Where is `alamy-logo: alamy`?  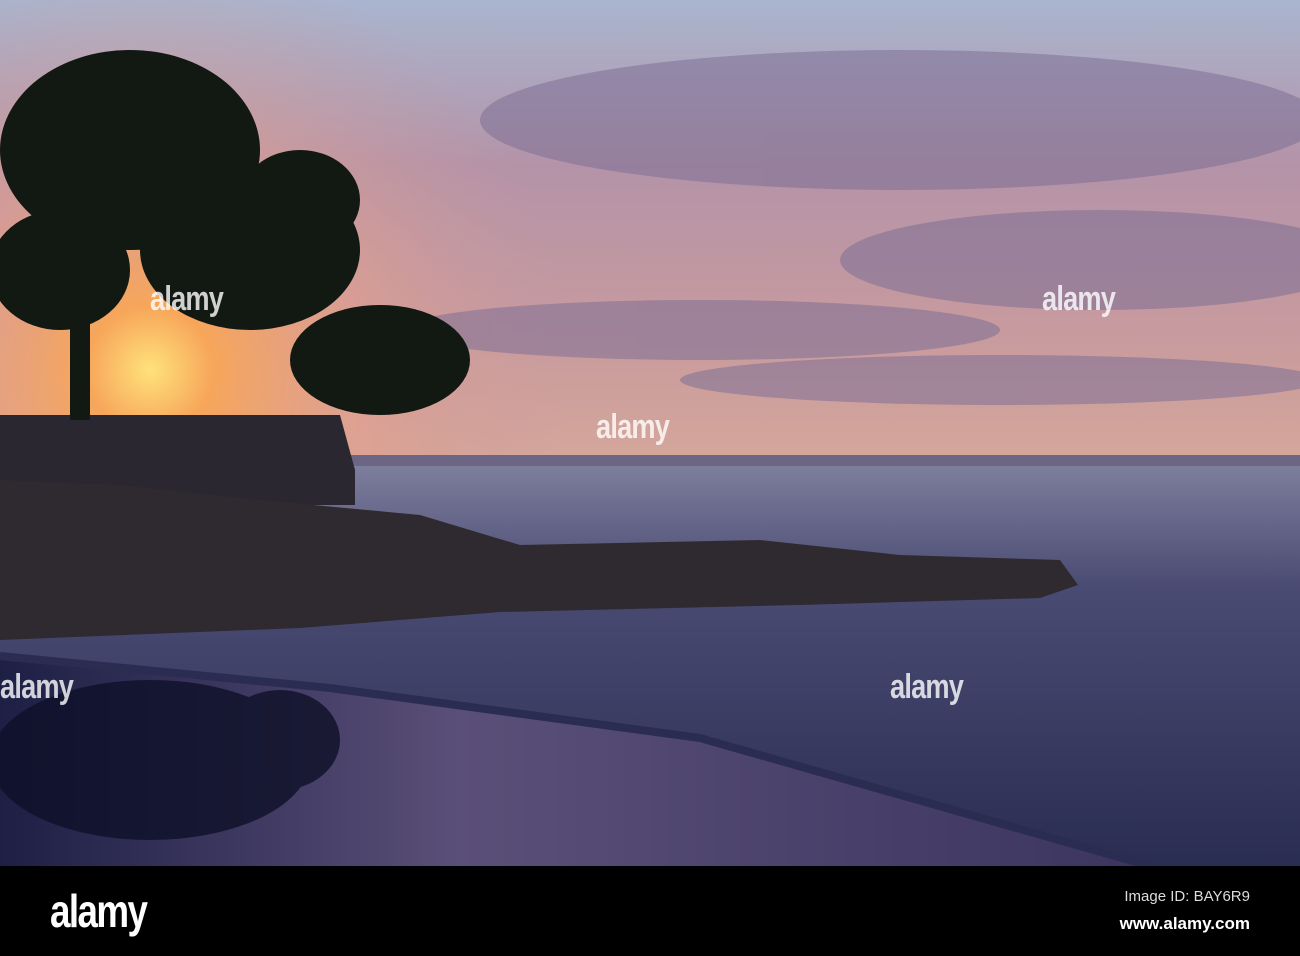 alamy-logo: alamy is located at coordinates (99, 911).